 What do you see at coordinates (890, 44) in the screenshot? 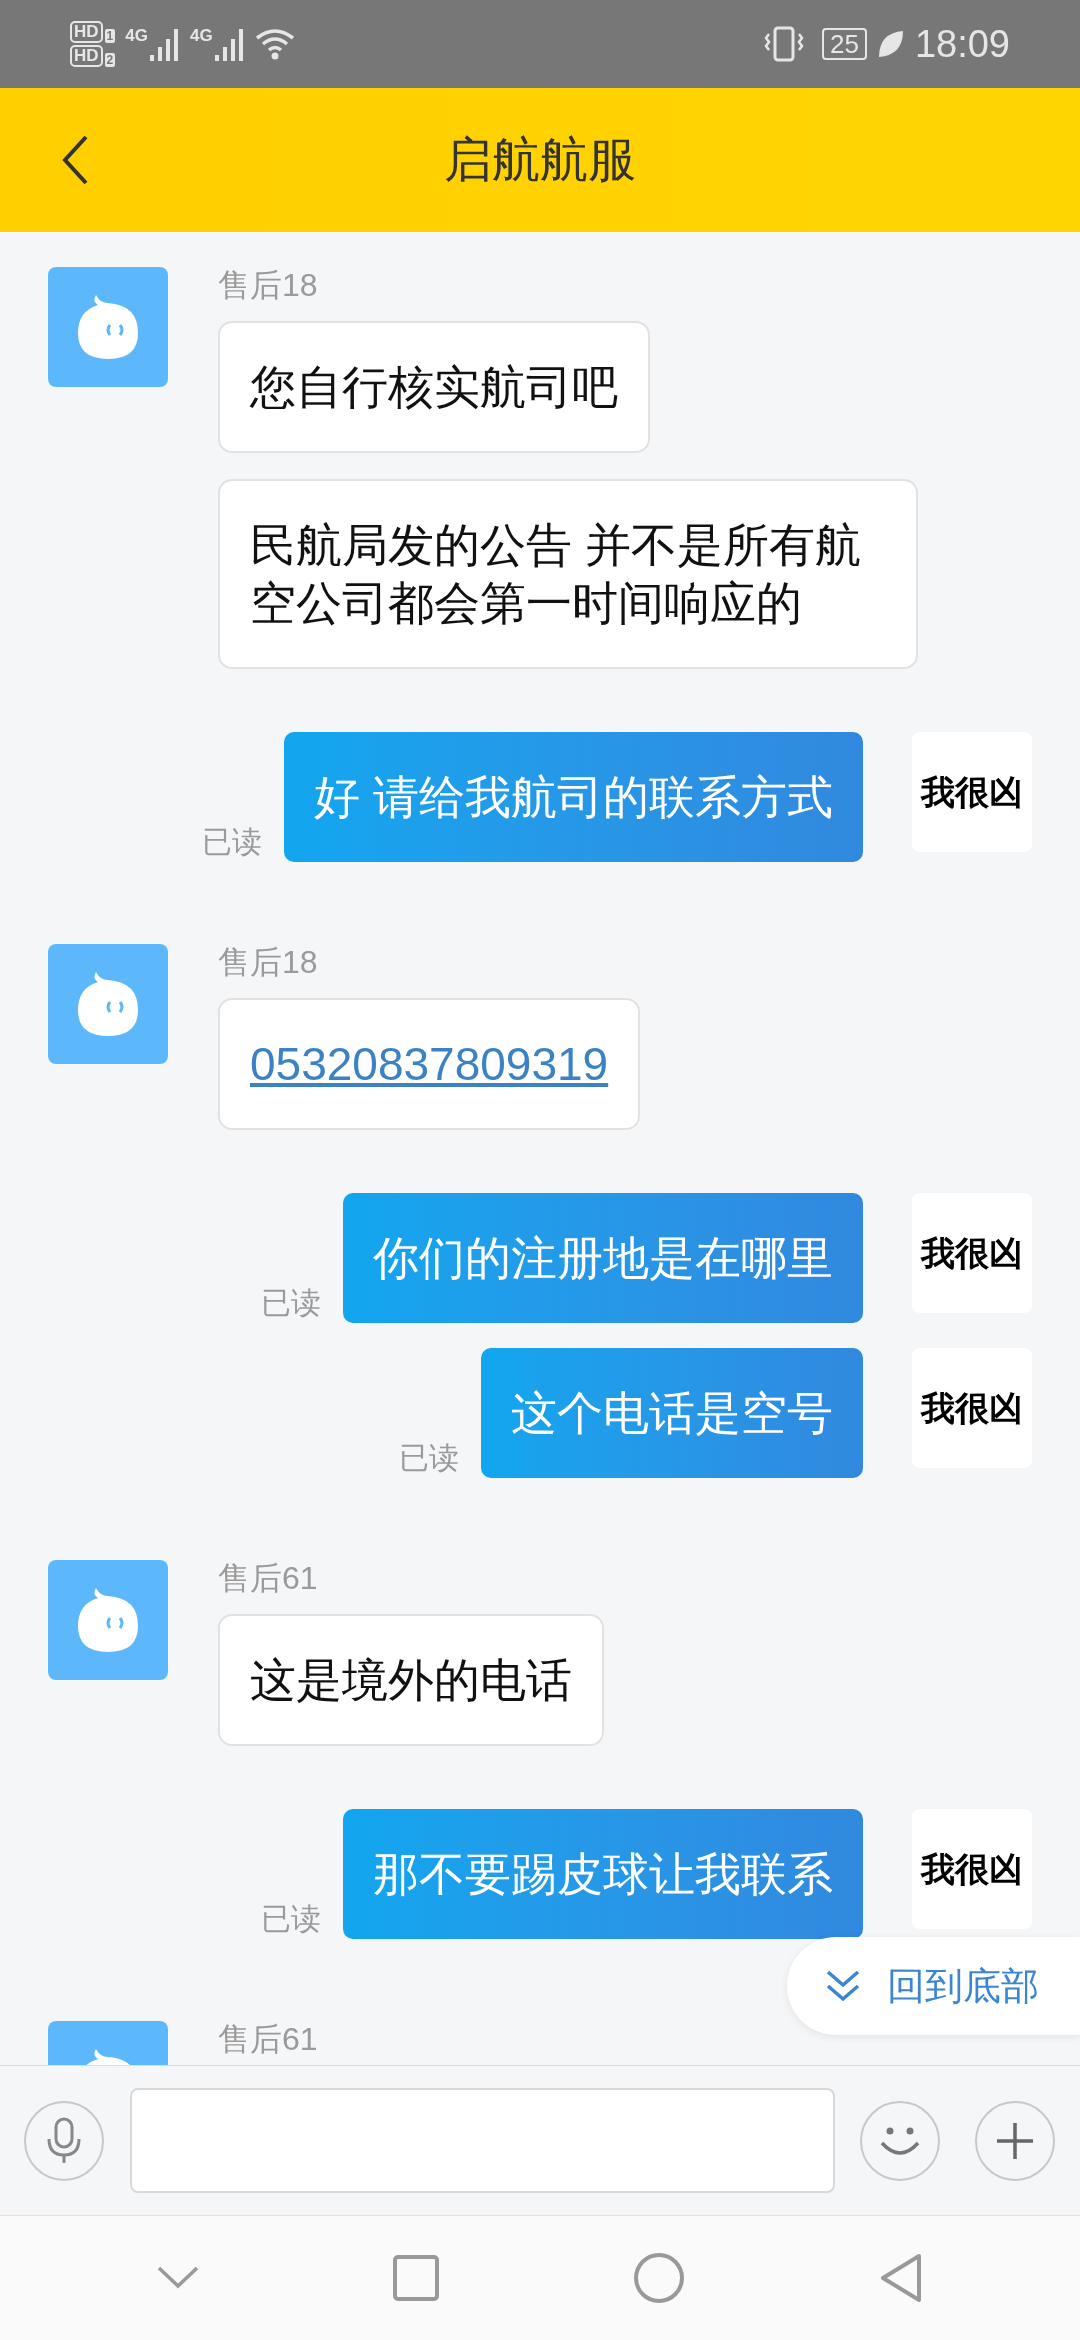
I see `leaf-icon` at bounding box center [890, 44].